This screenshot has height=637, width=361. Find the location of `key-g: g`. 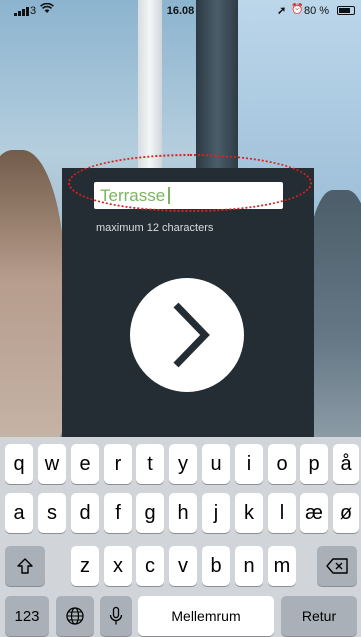

key-g: g is located at coordinates (150, 513).